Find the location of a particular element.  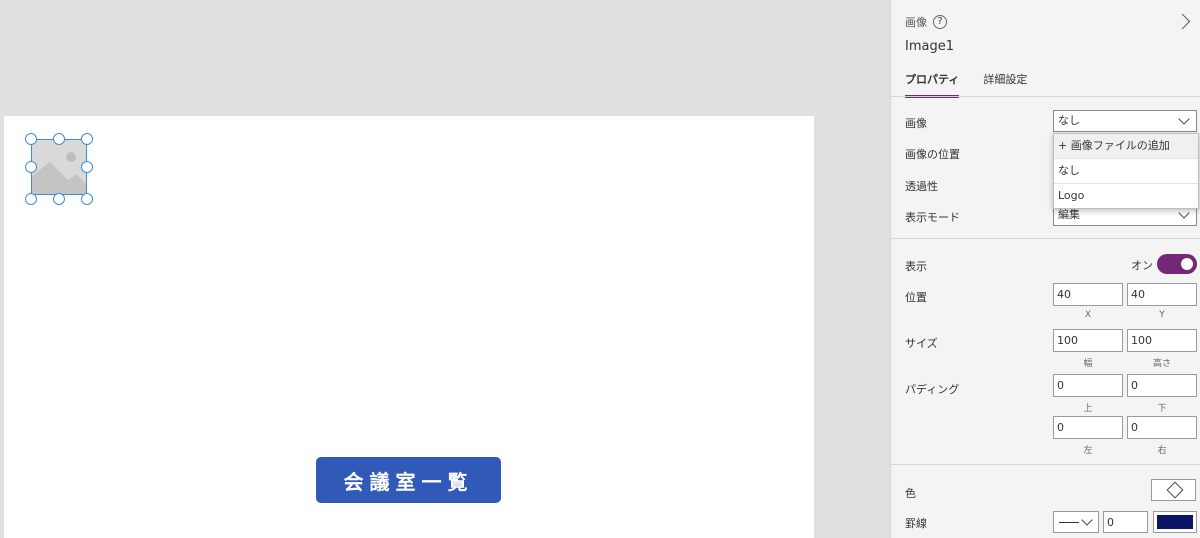

size-height-caption: 高さ is located at coordinates (1161, 364).